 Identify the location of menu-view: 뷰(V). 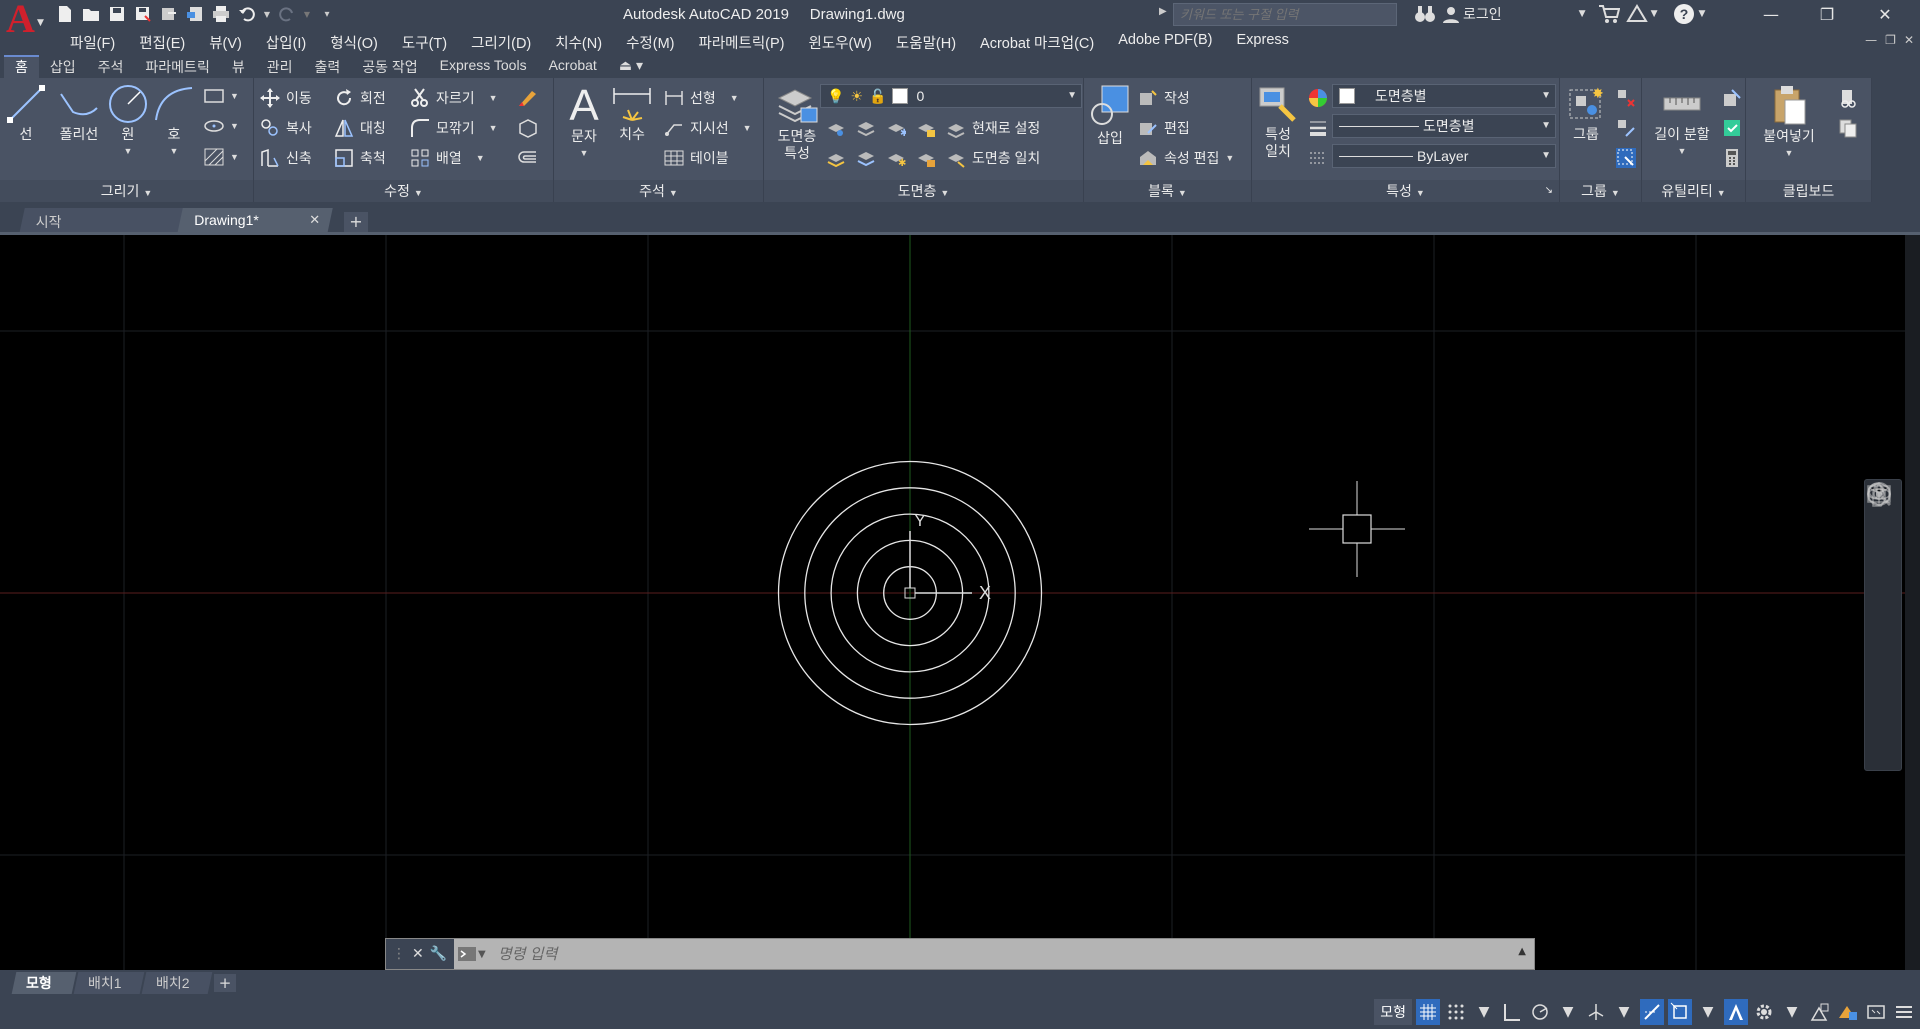
(225, 42).